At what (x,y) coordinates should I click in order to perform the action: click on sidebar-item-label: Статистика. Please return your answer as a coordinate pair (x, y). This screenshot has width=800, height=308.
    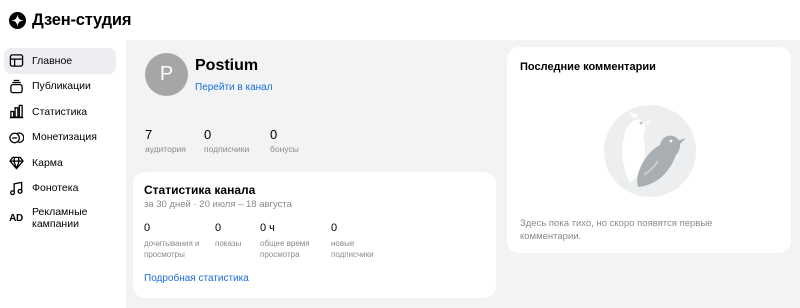
    Looking at the image, I should click on (60, 111).